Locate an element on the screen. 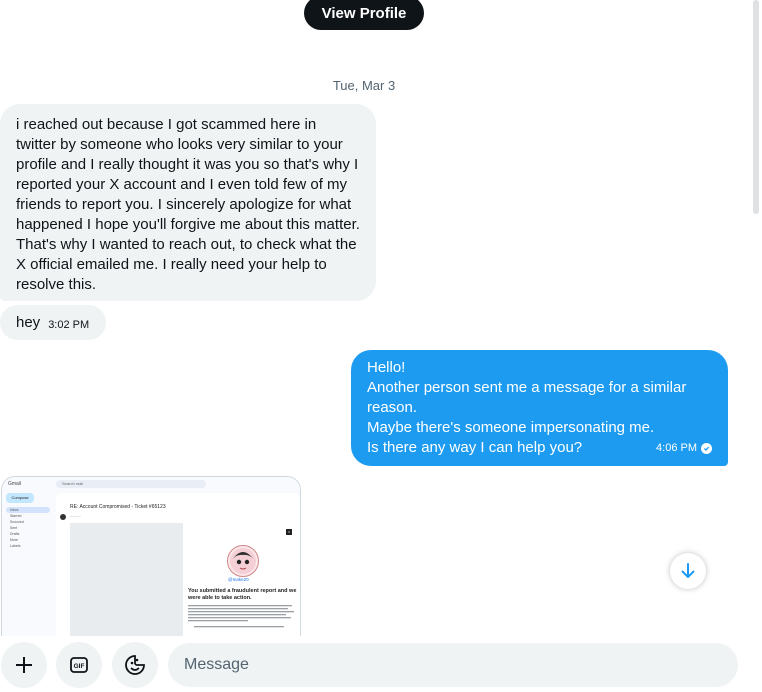 The height and width of the screenshot is (692, 762). read-check-icon is located at coordinates (706, 448).